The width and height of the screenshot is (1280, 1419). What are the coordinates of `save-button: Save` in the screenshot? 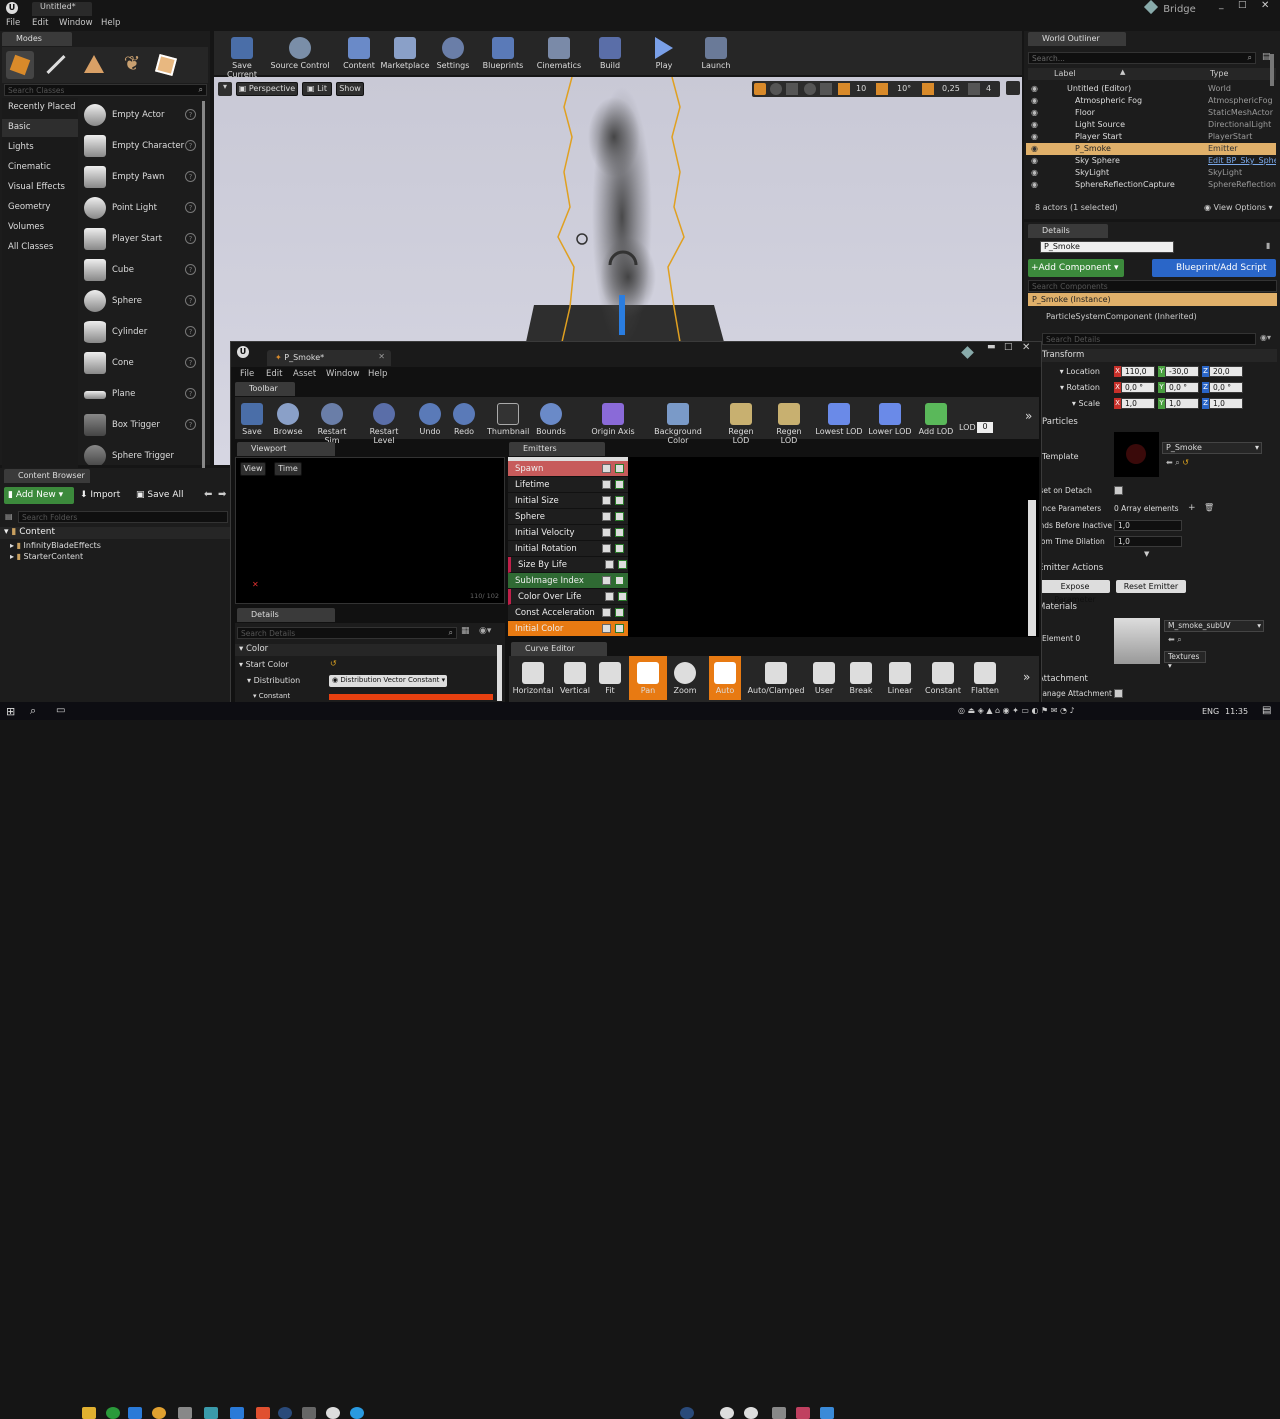 It's located at (252, 419).